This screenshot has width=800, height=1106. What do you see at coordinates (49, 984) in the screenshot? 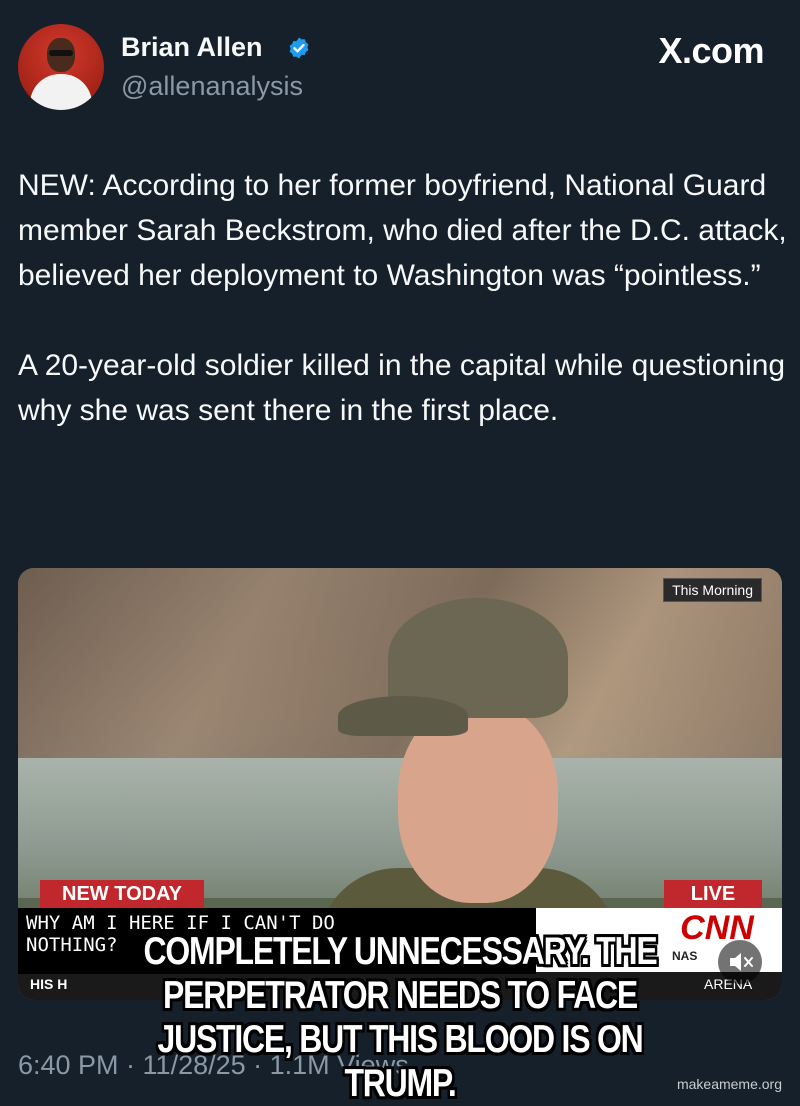
I see `ticker-left-text: HIS H` at bounding box center [49, 984].